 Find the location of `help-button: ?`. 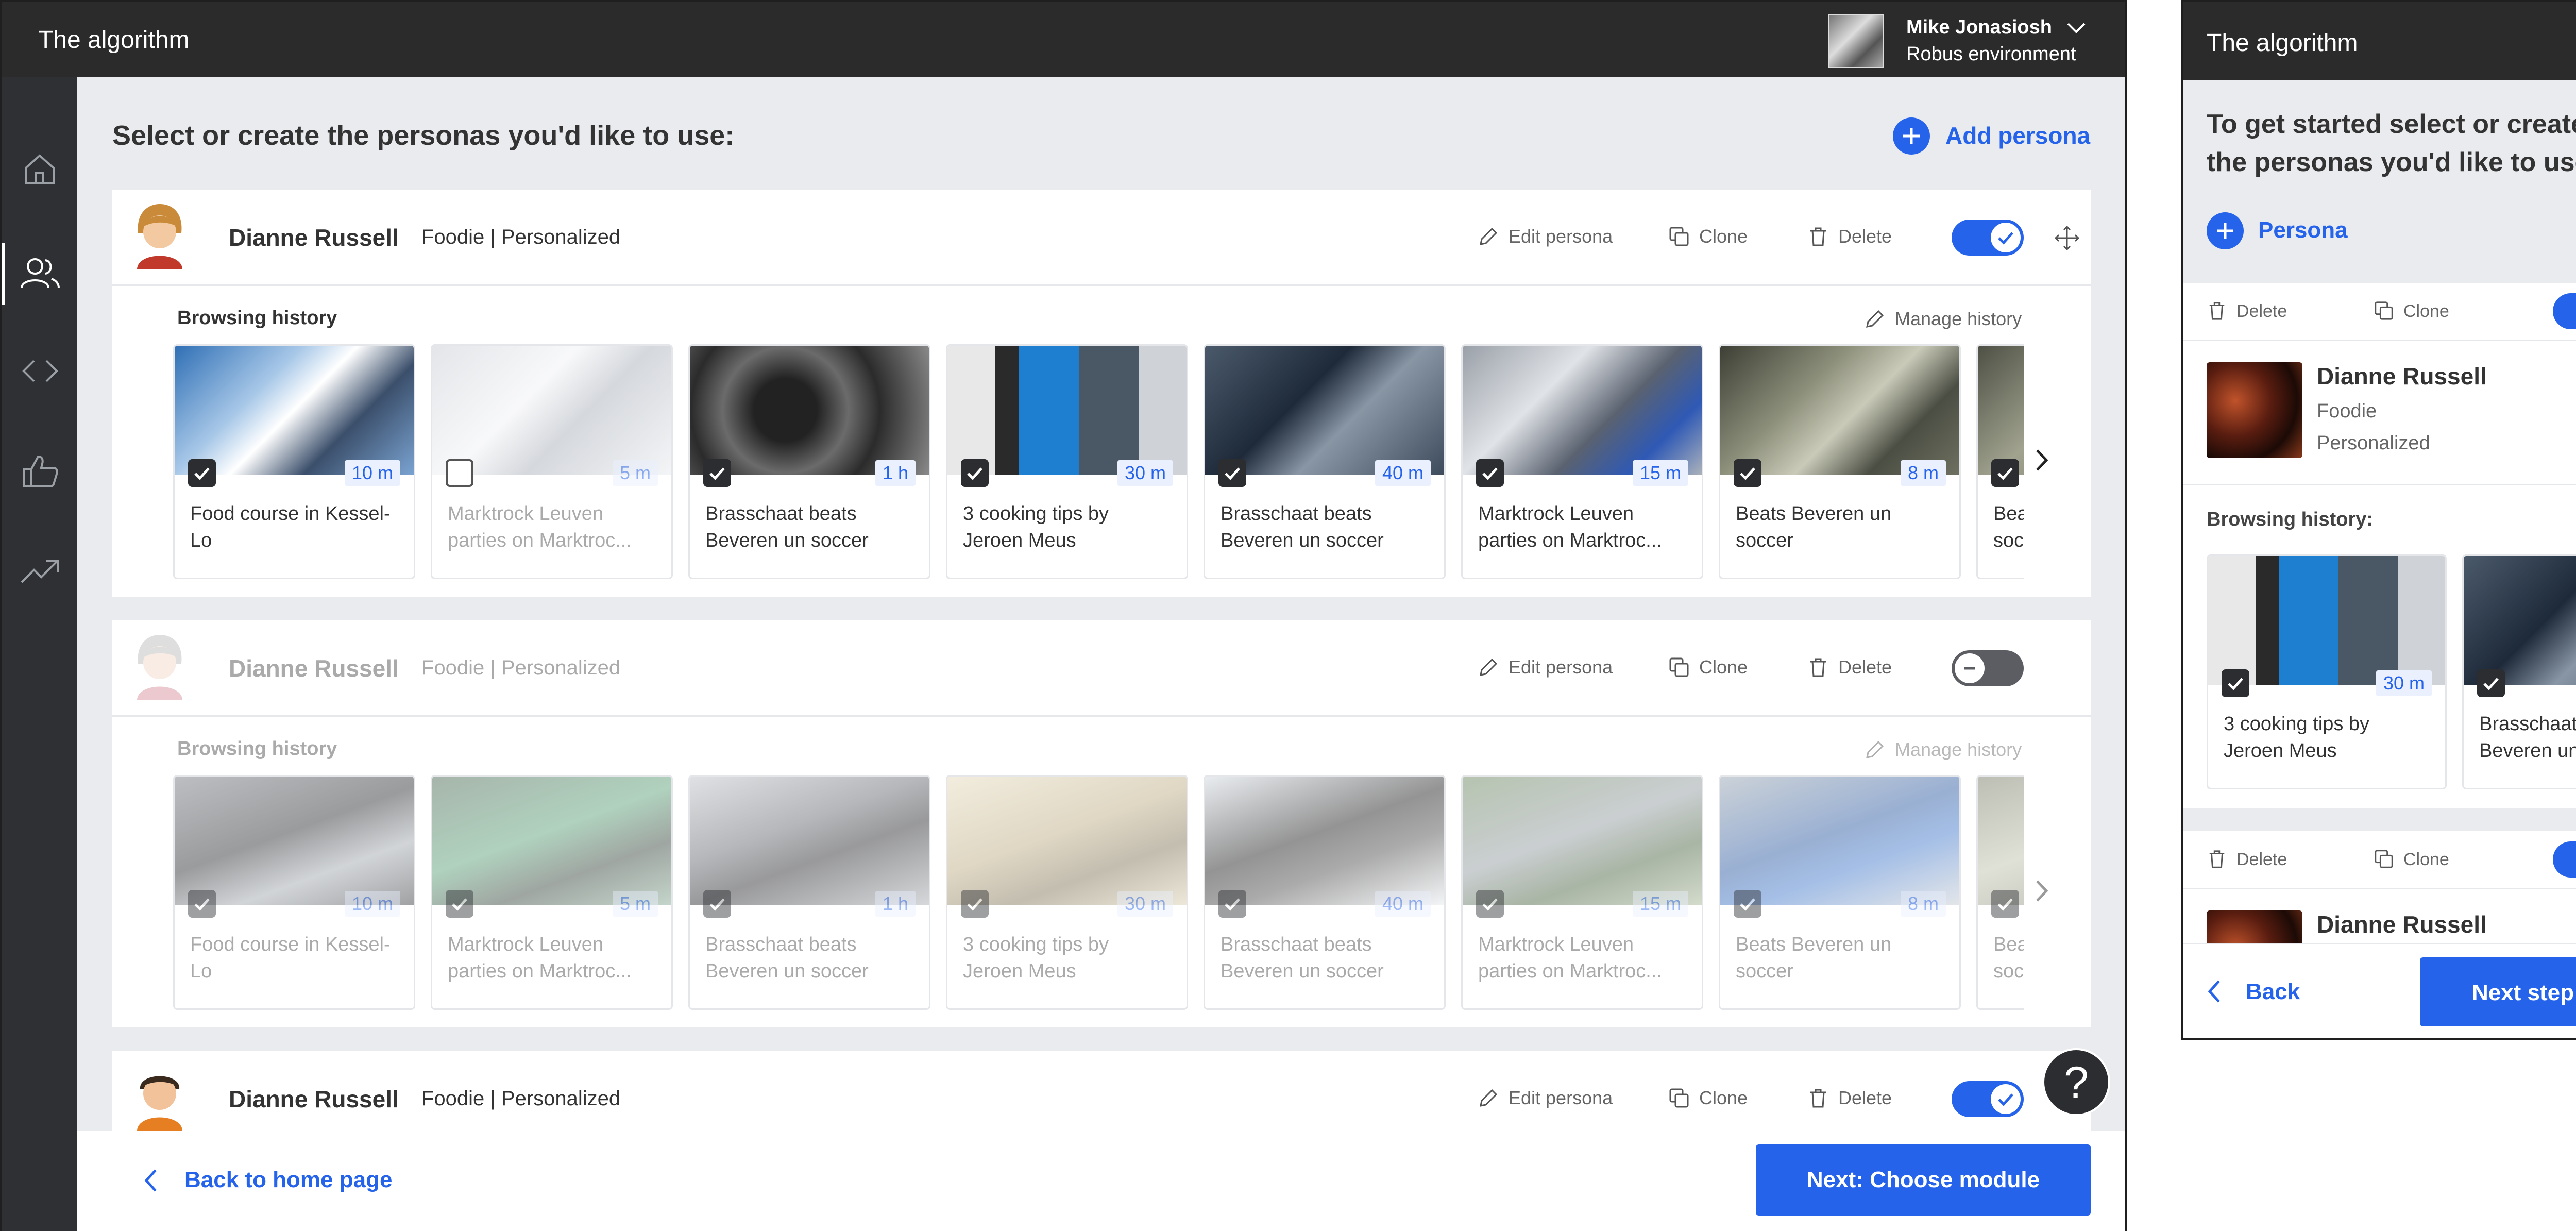

help-button: ? is located at coordinates (2076, 1082).